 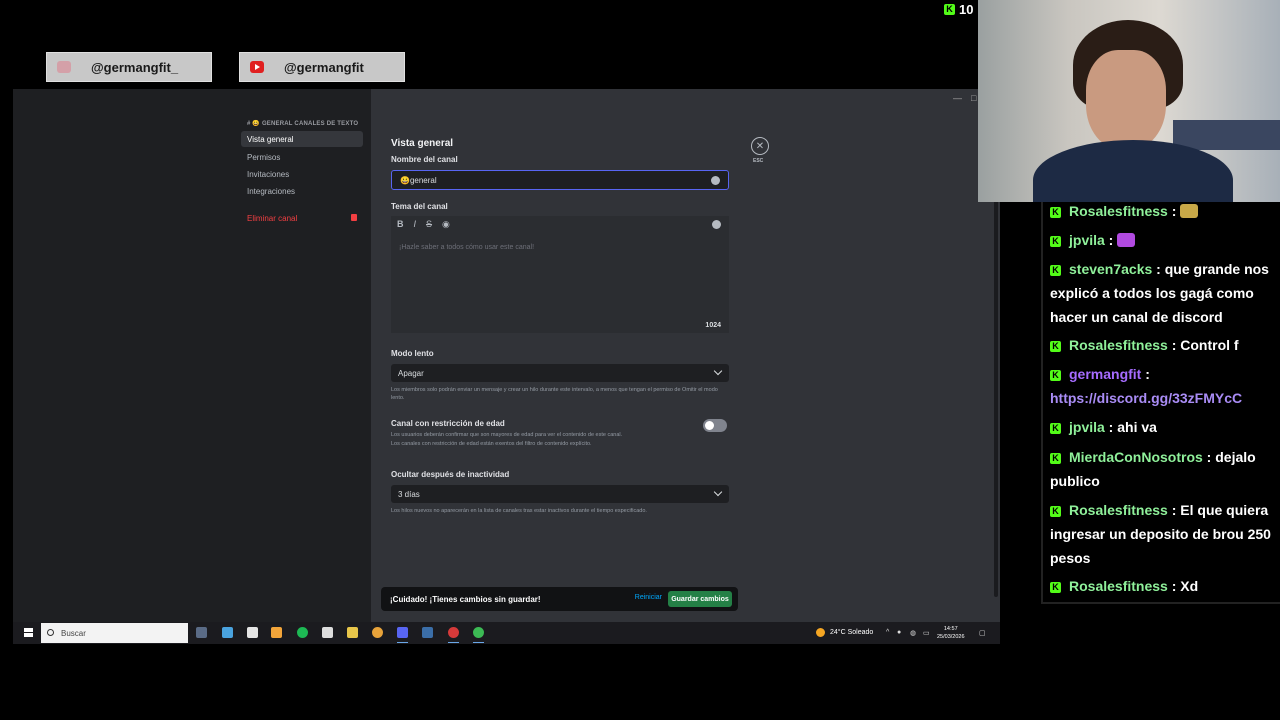 I want to click on windows-store-icon, so click(x=276, y=632).